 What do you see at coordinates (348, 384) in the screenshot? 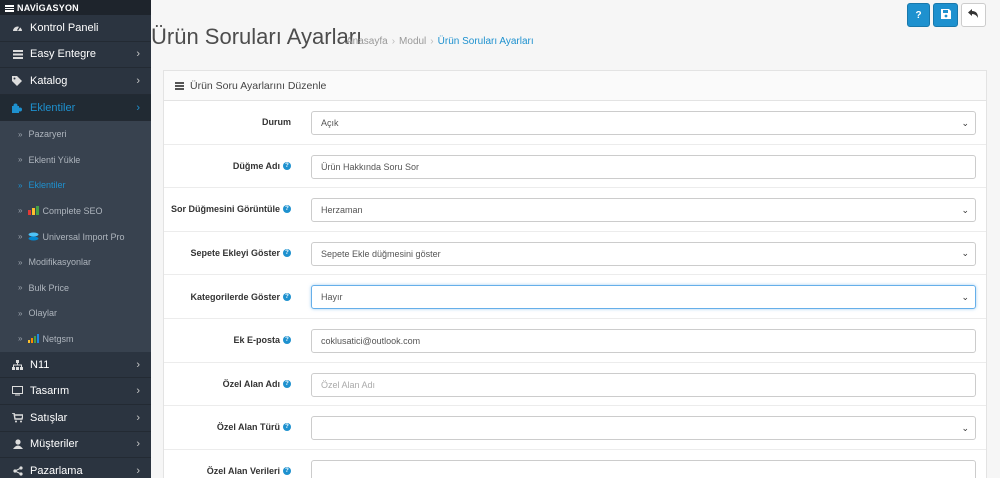
I see `input-placeholder: Özel Alan Adı` at bounding box center [348, 384].